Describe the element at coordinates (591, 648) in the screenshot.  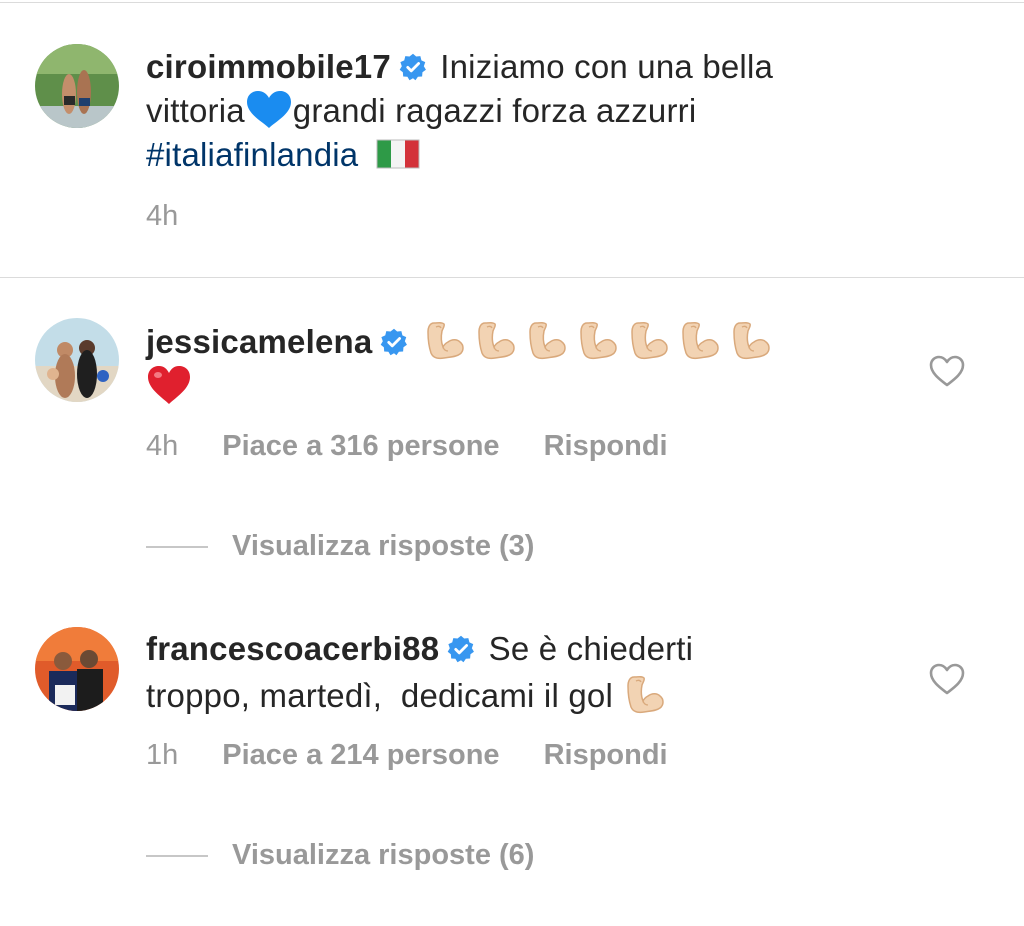
I see `comment-2-text-1: Se è chiederti` at that location.